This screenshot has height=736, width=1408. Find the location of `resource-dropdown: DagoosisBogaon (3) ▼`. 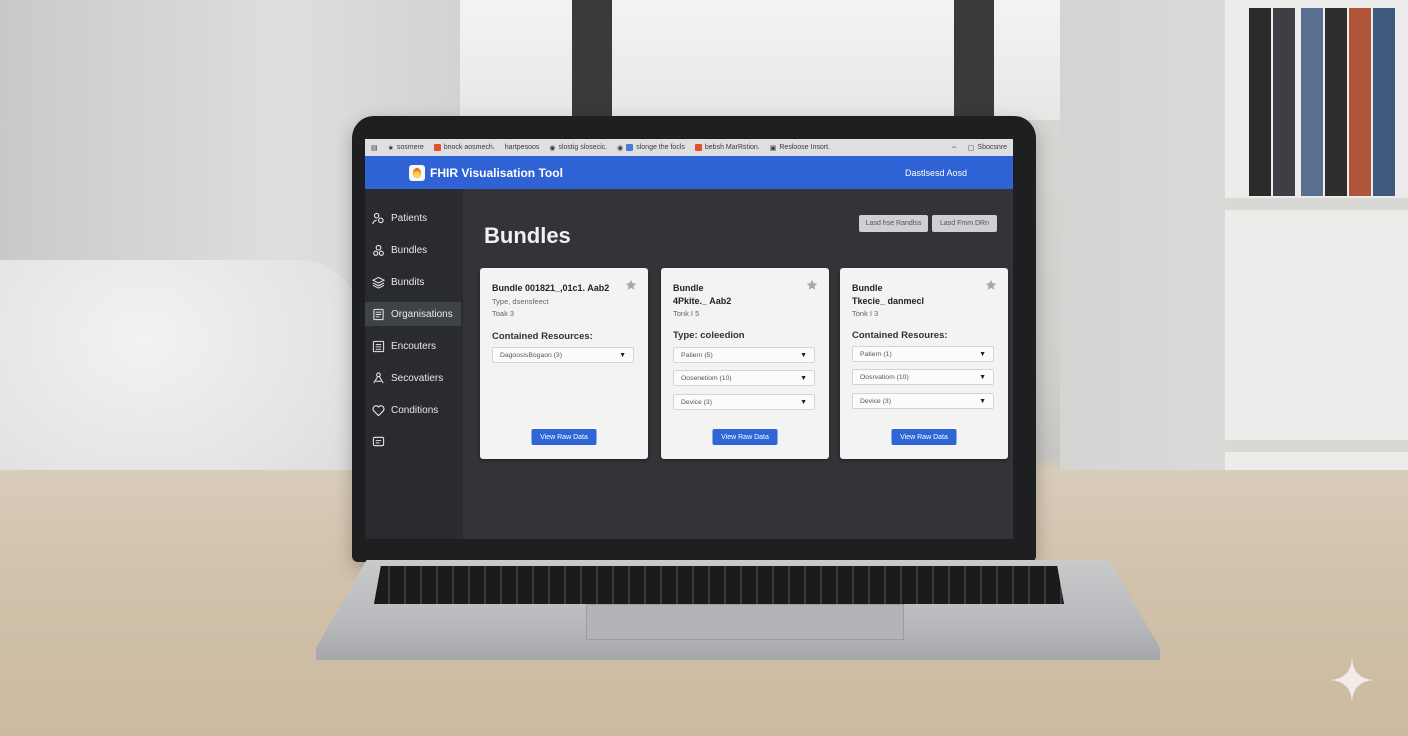

resource-dropdown: DagoosisBogaon (3) ▼ is located at coordinates (563, 355).